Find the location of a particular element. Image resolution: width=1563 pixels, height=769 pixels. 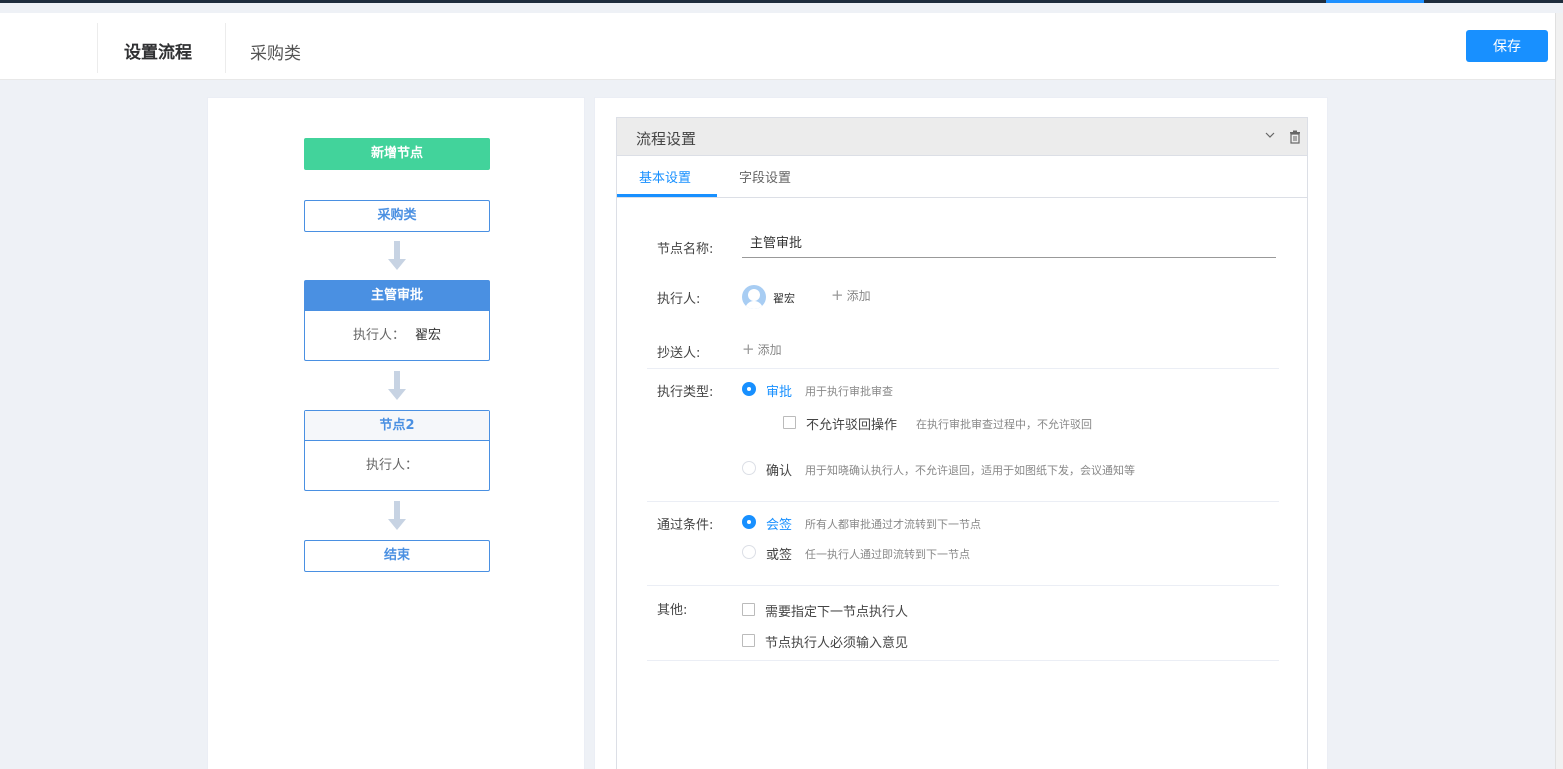

add-executor-label: 添加 is located at coordinates (858, 296).